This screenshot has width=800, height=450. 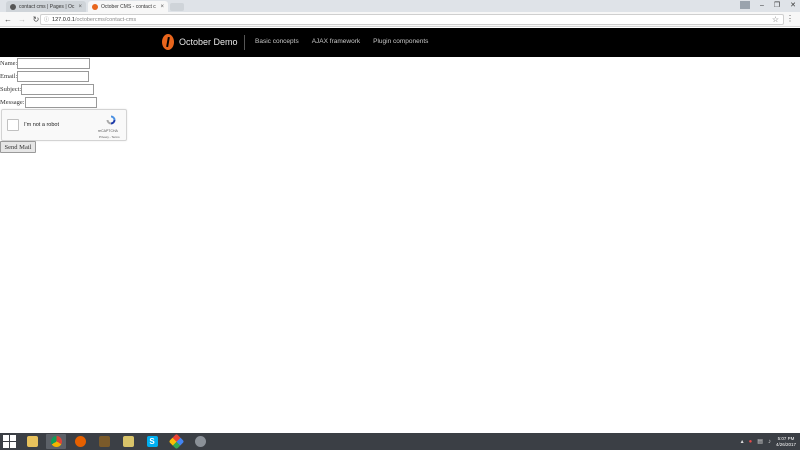 What do you see at coordinates (744, 5) in the screenshot?
I see `profile-icon` at bounding box center [744, 5].